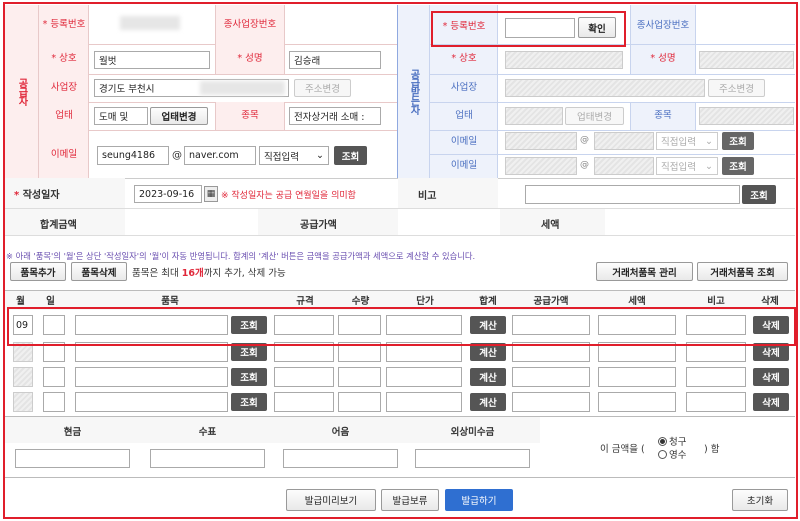 The width and height of the screenshot is (800, 521). I want to click on delete-item-button: 품목삭제, so click(99, 271).